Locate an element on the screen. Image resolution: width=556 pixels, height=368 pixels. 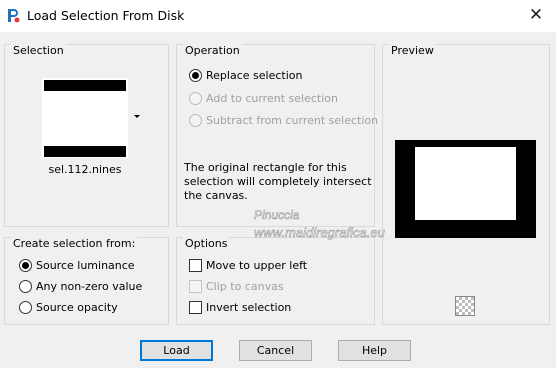
source-opacity-radio: Source opacity is located at coordinates (68, 307).